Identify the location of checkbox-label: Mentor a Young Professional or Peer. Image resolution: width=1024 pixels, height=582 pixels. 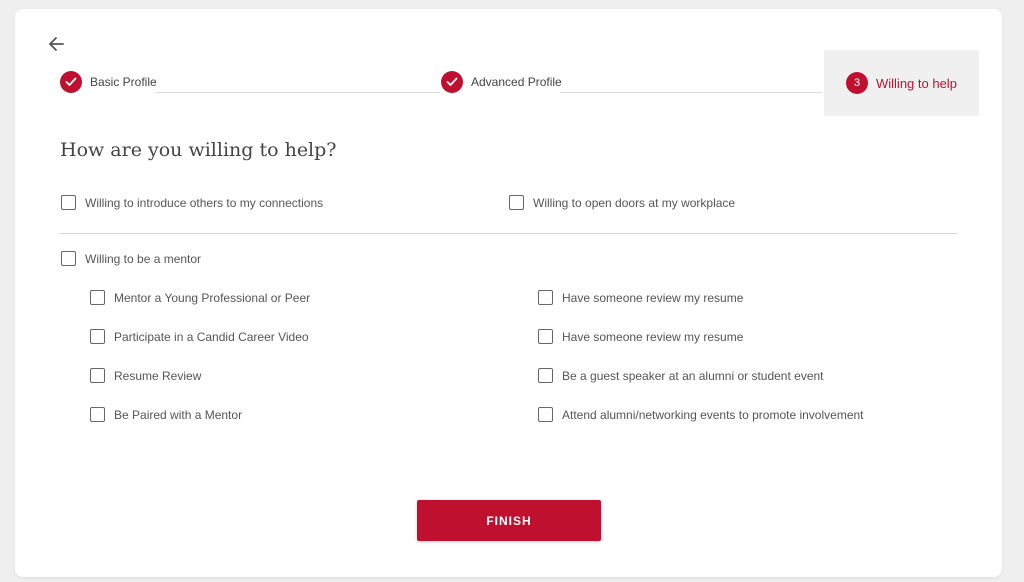
(212, 297).